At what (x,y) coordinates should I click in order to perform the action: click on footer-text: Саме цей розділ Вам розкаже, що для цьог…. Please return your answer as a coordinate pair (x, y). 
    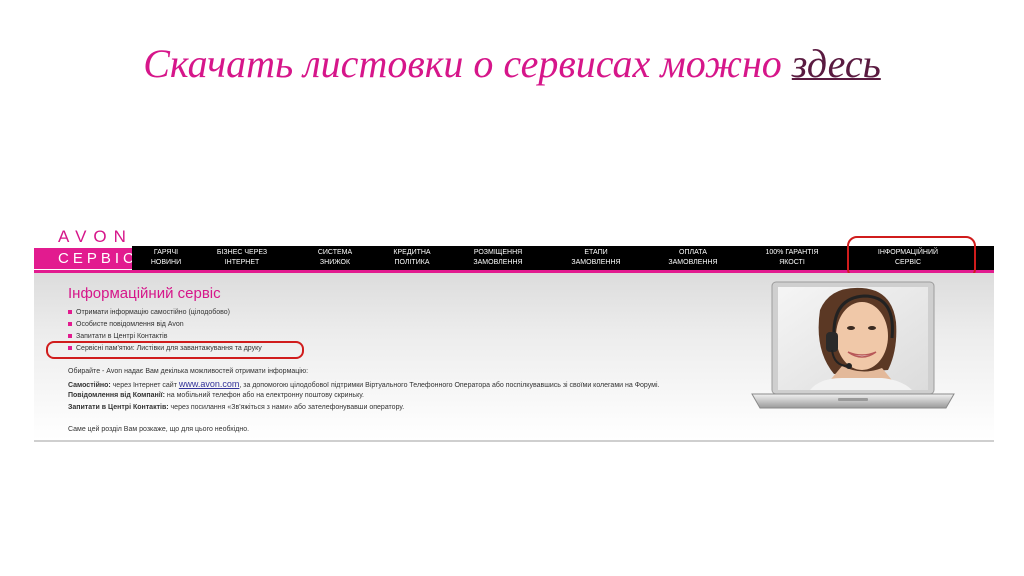
    Looking at the image, I should click on (159, 429).